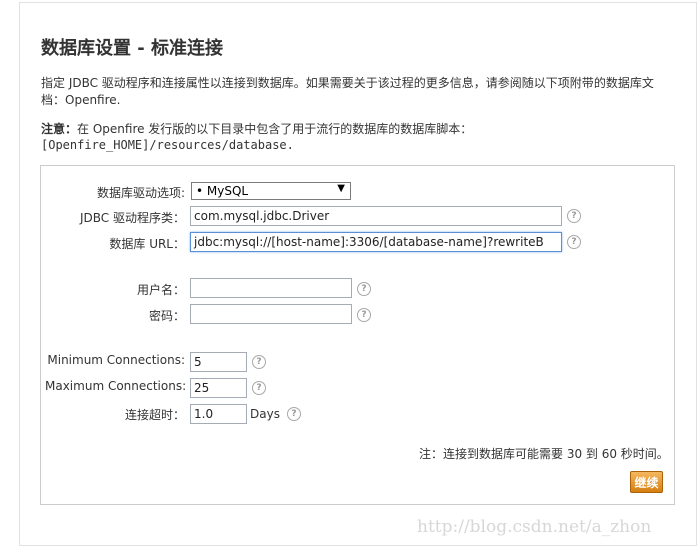  I want to click on username-label: 用户名：, so click(160, 290).